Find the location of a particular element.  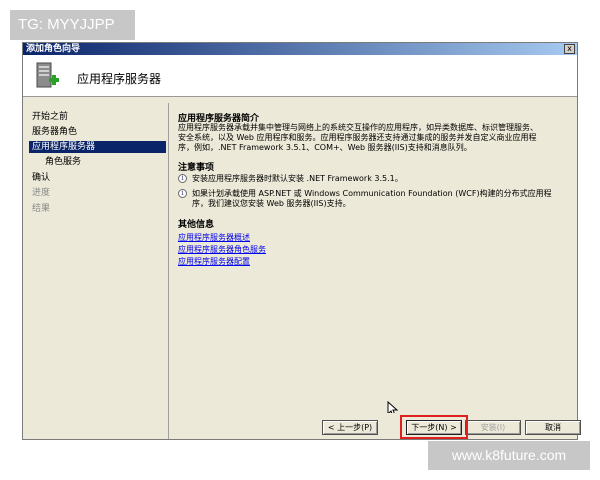

link-app-server-overview: 应用程序服务器概述 is located at coordinates (214, 237).